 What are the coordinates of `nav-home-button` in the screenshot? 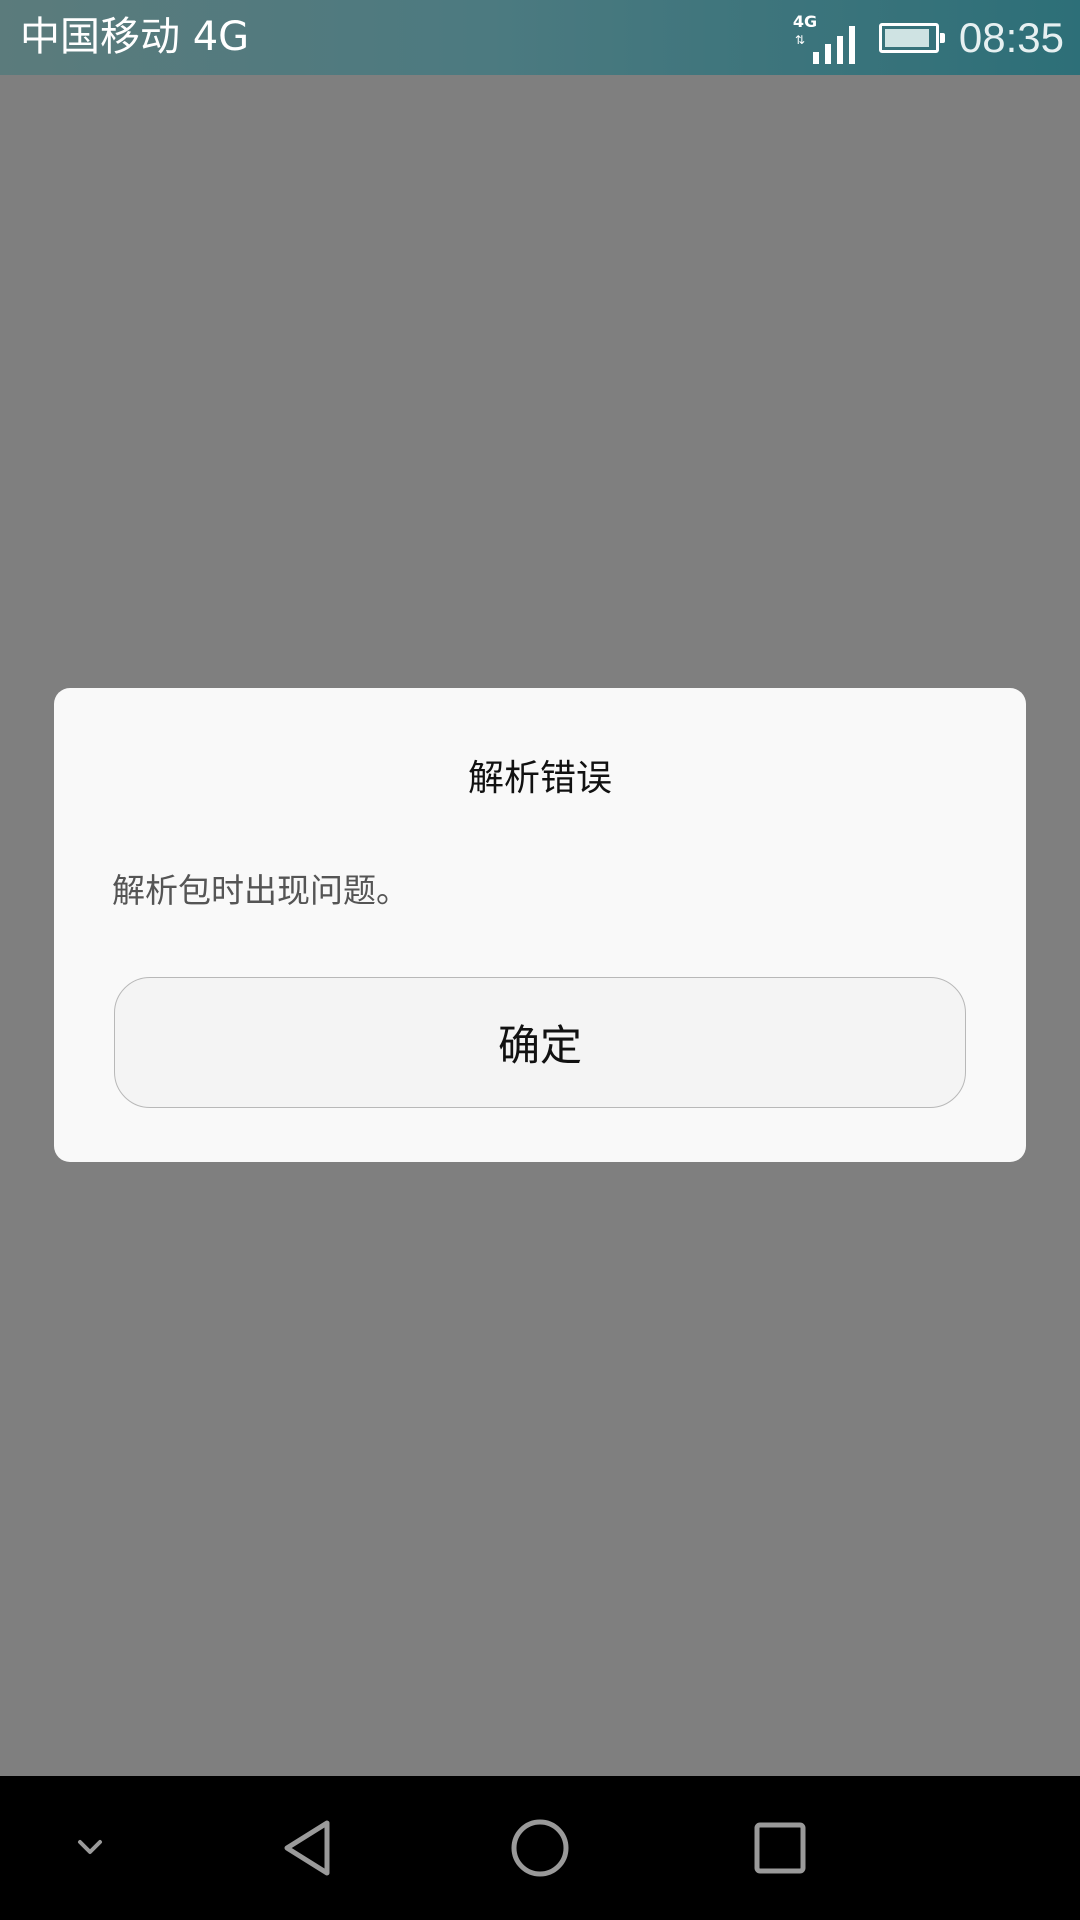 It's located at (540, 1848).